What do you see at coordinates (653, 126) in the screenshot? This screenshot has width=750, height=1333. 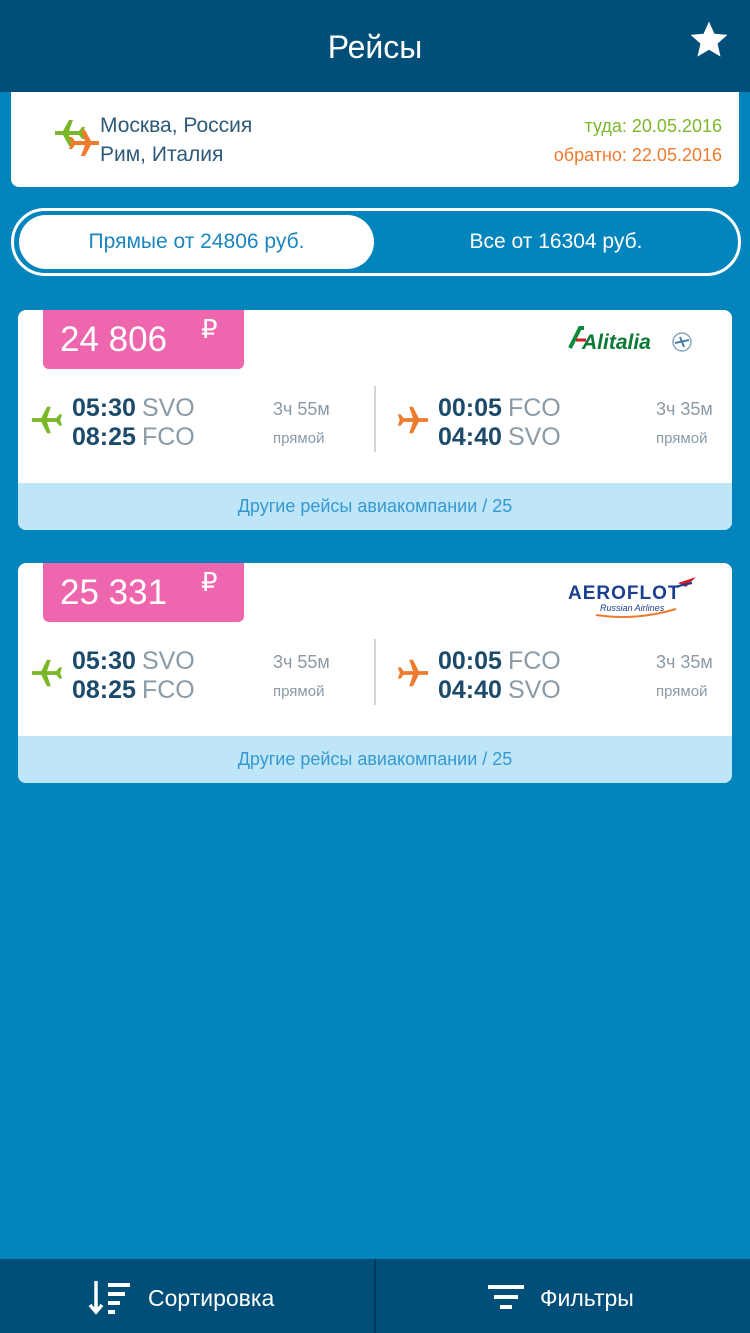 I see `departure-date: туда: 20.05.2016` at bounding box center [653, 126].